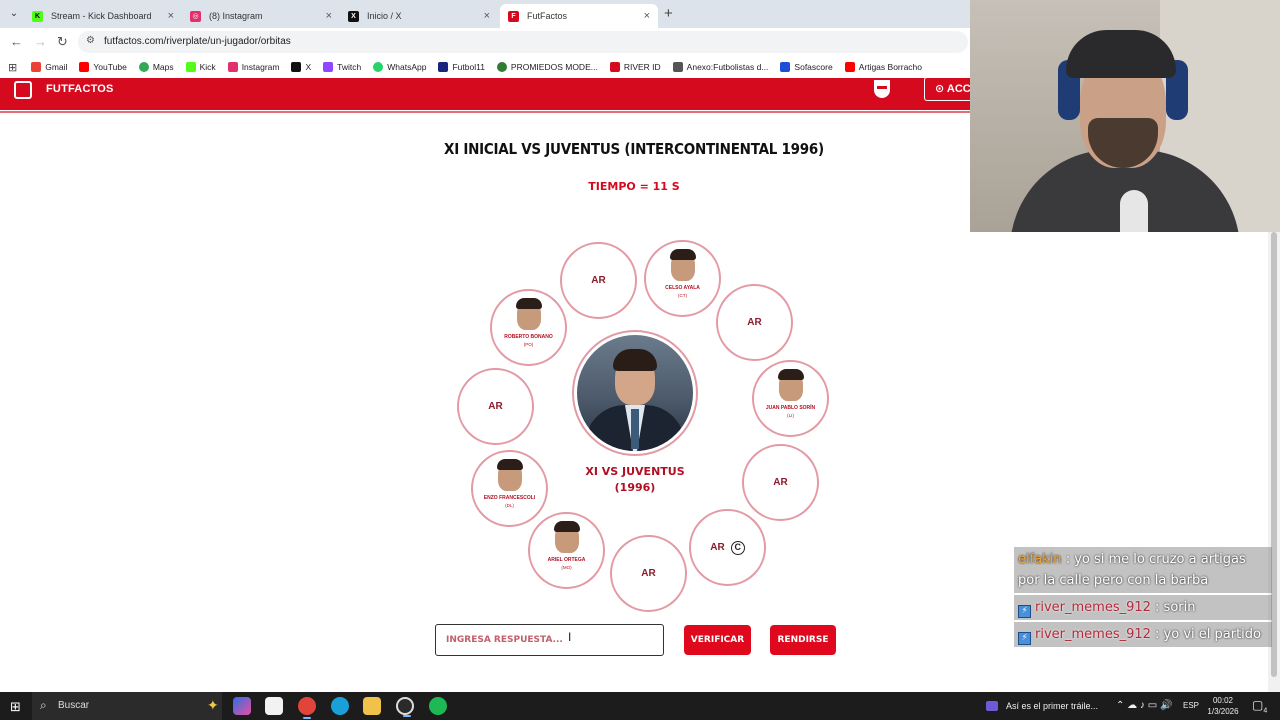 Image resolution: width=1280 pixels, height=720 pixels. Describe the element at coordinates (242, 706) in the screenshot. I see `copilot-icon` at that location.